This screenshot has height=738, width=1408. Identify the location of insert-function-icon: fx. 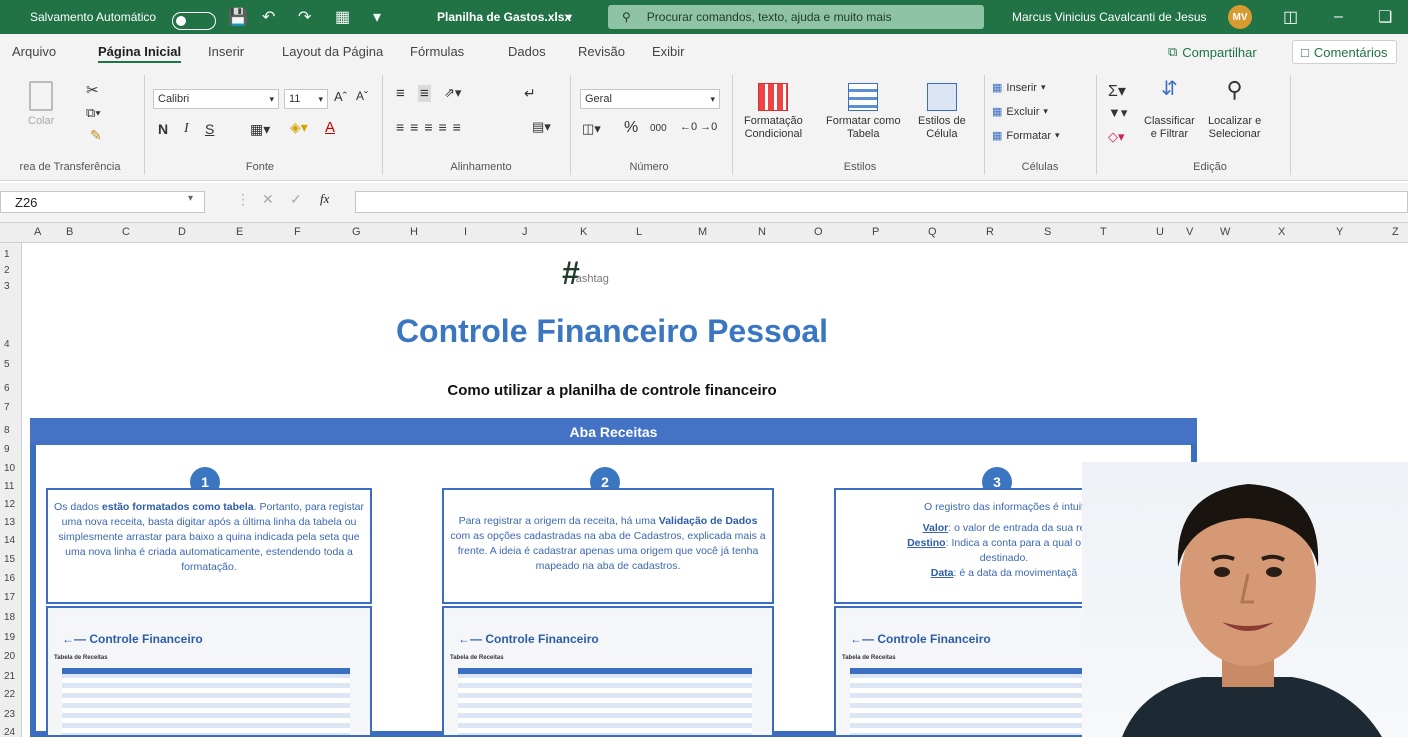
(324, 199).